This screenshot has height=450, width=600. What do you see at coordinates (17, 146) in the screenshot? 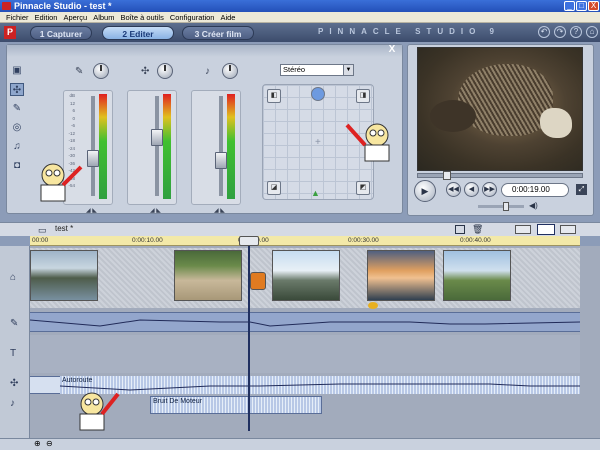
I see `music-icon: ♫` at bounding box center [17, 146].